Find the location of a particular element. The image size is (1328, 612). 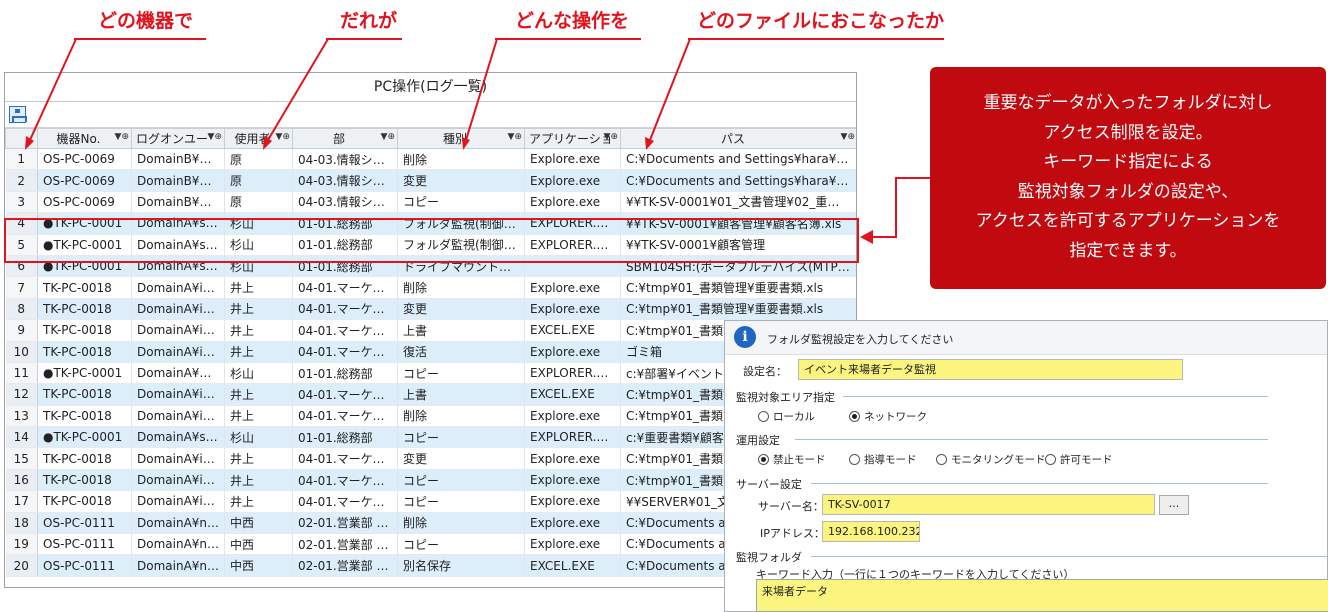

table-cell: 変更 is located at coordinates (461, 458).